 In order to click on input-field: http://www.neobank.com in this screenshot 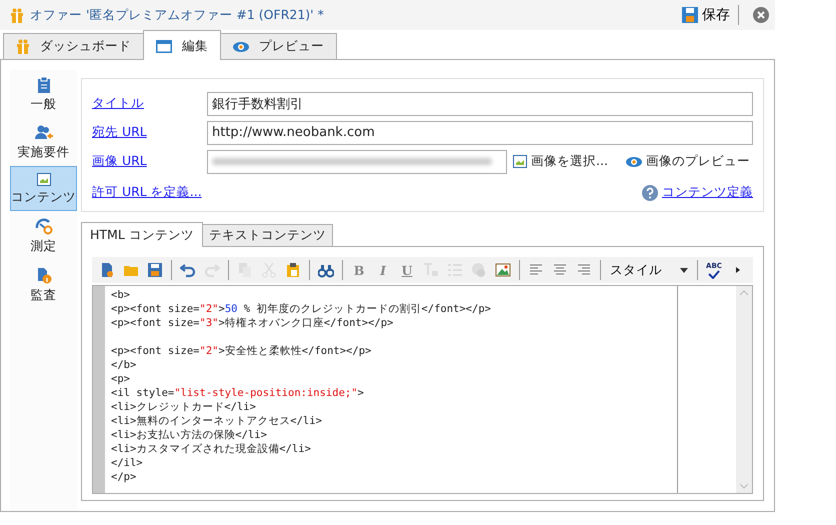, I will do `click(480, 132)`.